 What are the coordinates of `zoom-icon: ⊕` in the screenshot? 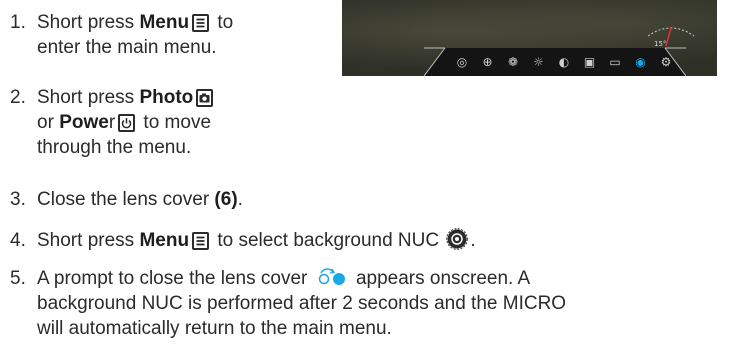 It's located at (488, 62).